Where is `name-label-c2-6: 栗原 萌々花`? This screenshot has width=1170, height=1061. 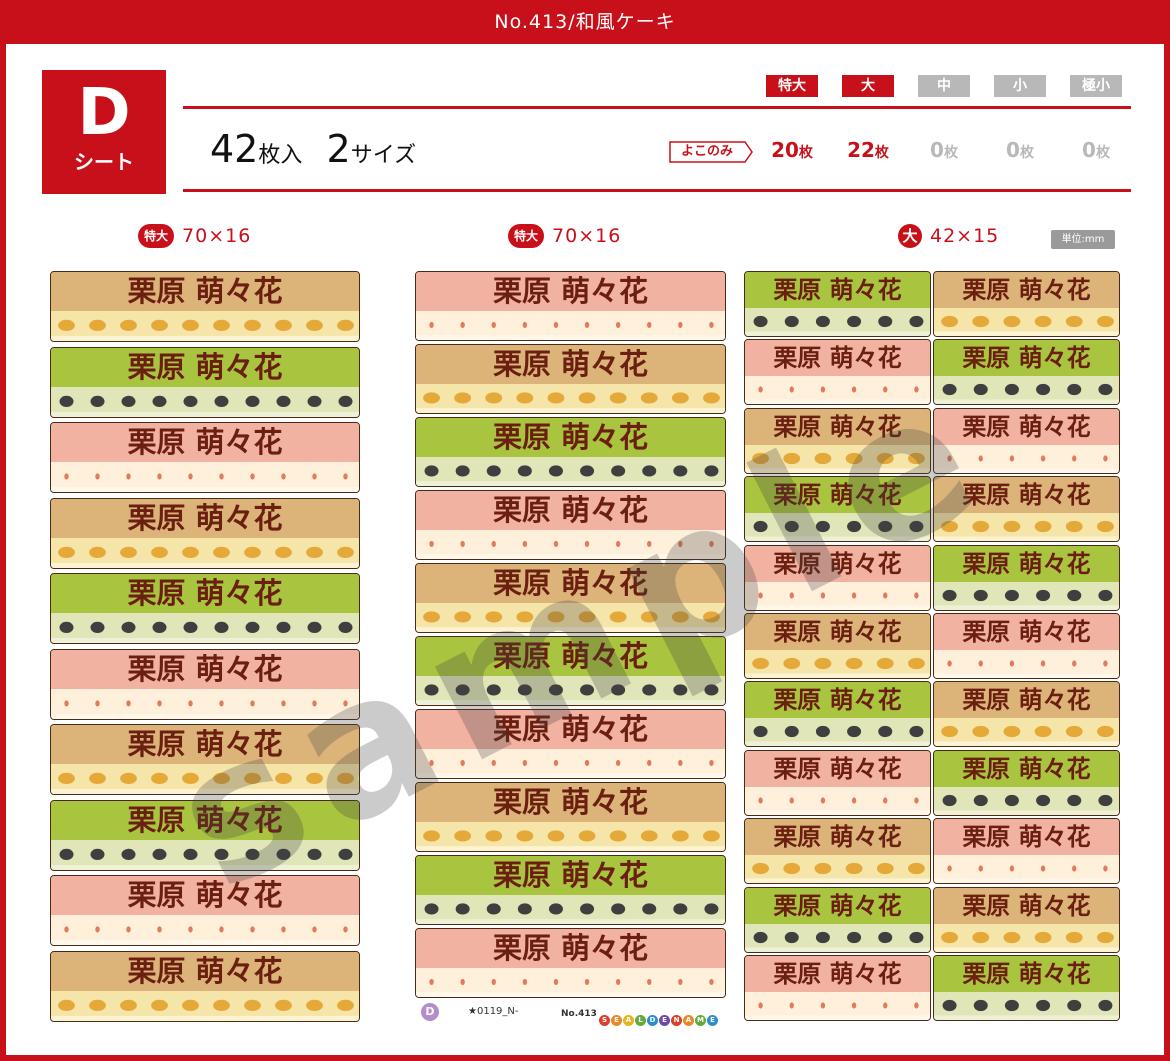 name-label-c2-6: 栗原 萌々花 is located at coordinates (570, 744).